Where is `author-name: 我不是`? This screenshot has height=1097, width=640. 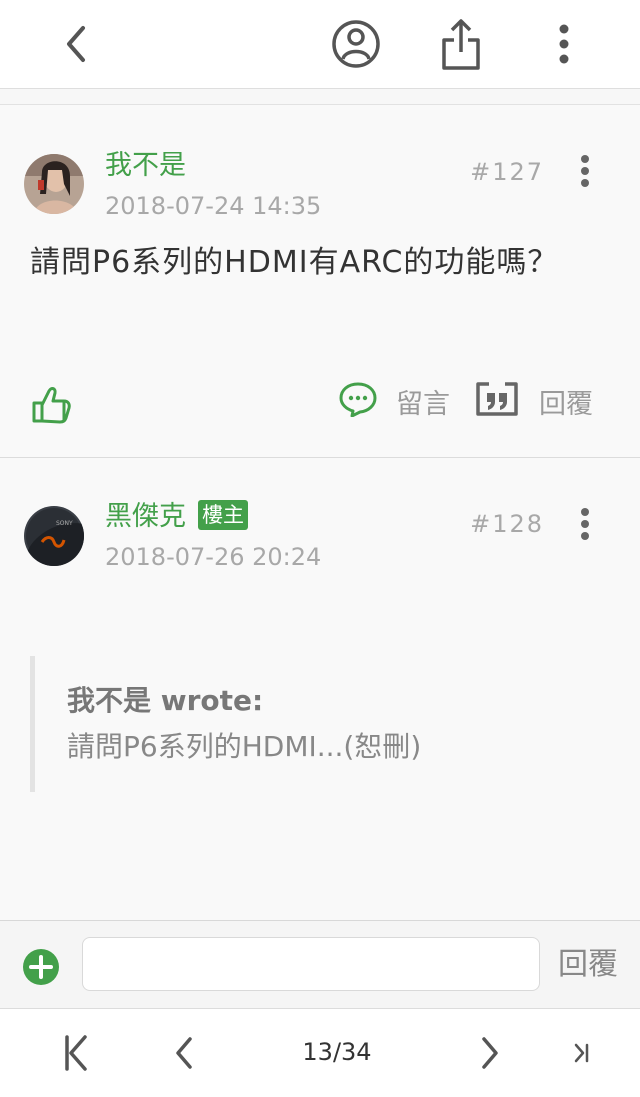 author-name: 我不是 is located at coordinates (145, 166).